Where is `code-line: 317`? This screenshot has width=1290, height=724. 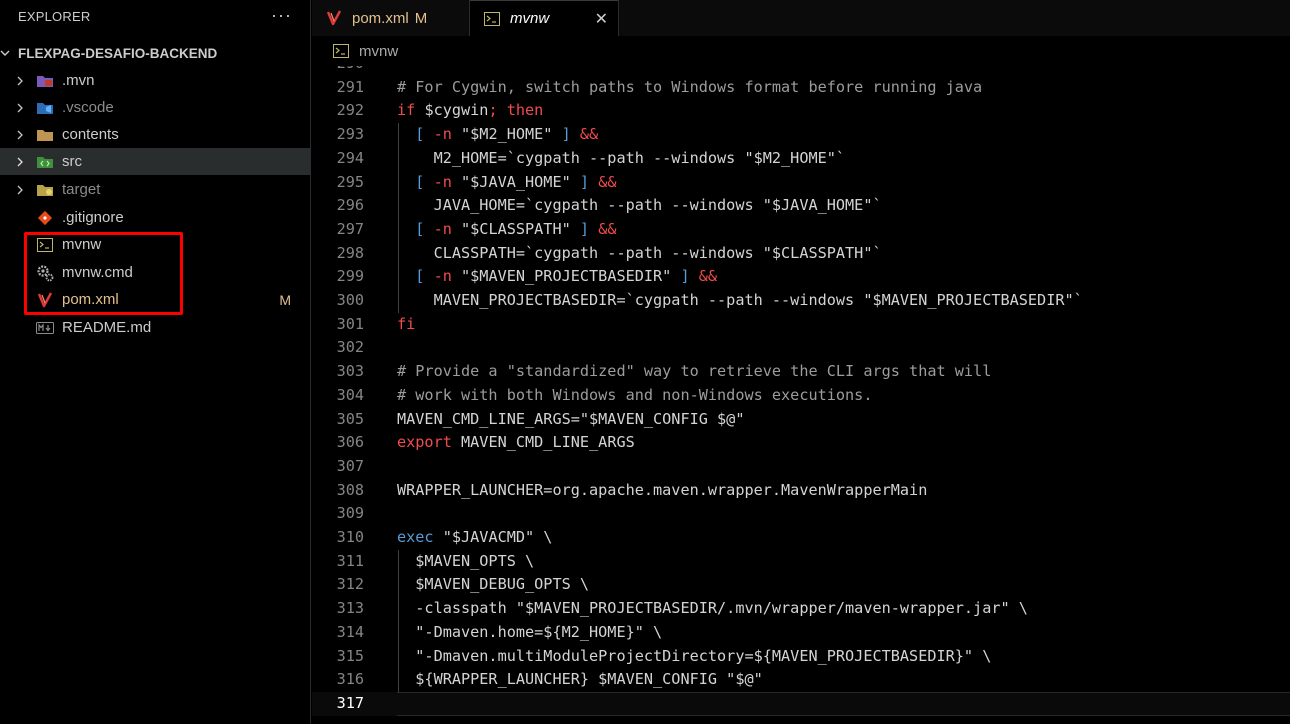
code-line: 317 is located at coordinates (801, 703).